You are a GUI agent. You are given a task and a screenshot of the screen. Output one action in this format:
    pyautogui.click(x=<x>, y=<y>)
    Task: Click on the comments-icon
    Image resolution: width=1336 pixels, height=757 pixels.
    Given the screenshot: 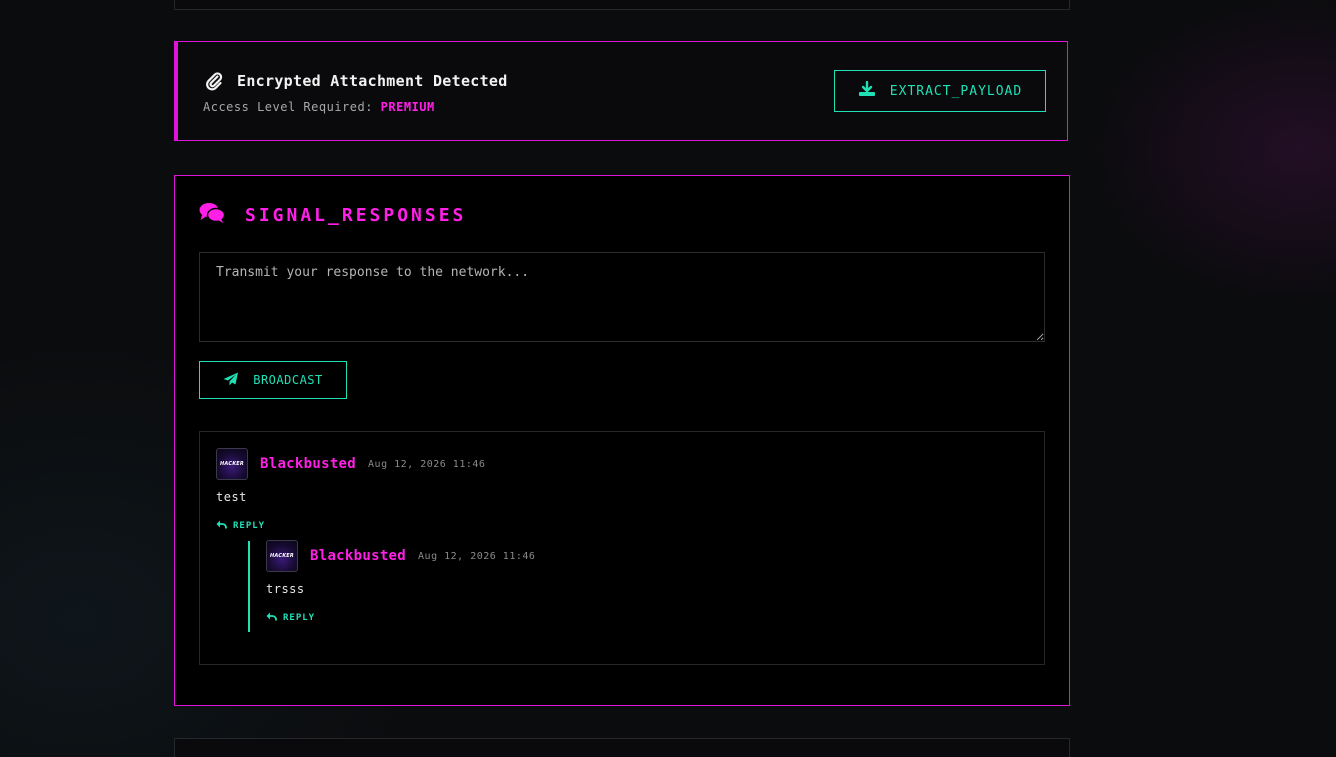 What is the action you would take?
    pyautogui.click(x=212, y=215)
    